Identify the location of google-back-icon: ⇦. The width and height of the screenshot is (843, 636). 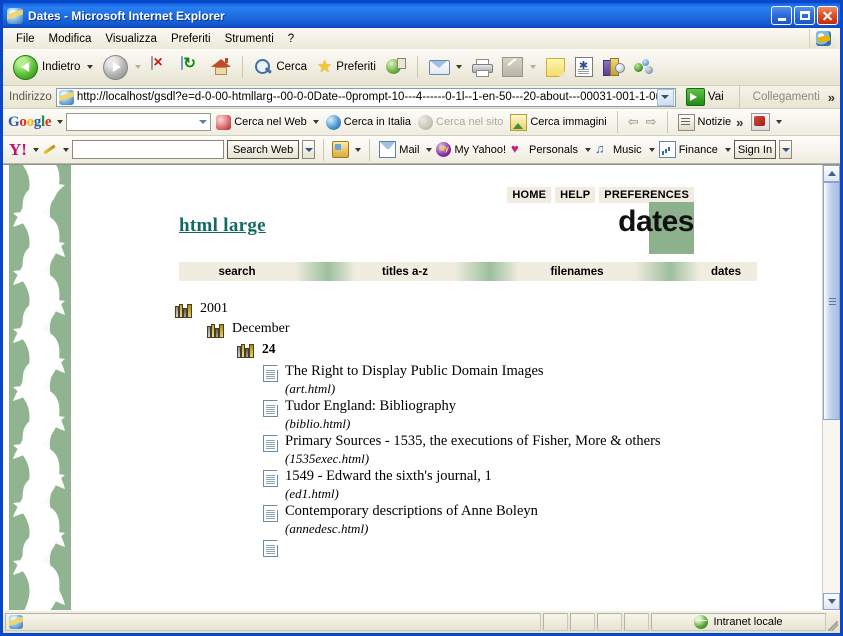
(633, 122).